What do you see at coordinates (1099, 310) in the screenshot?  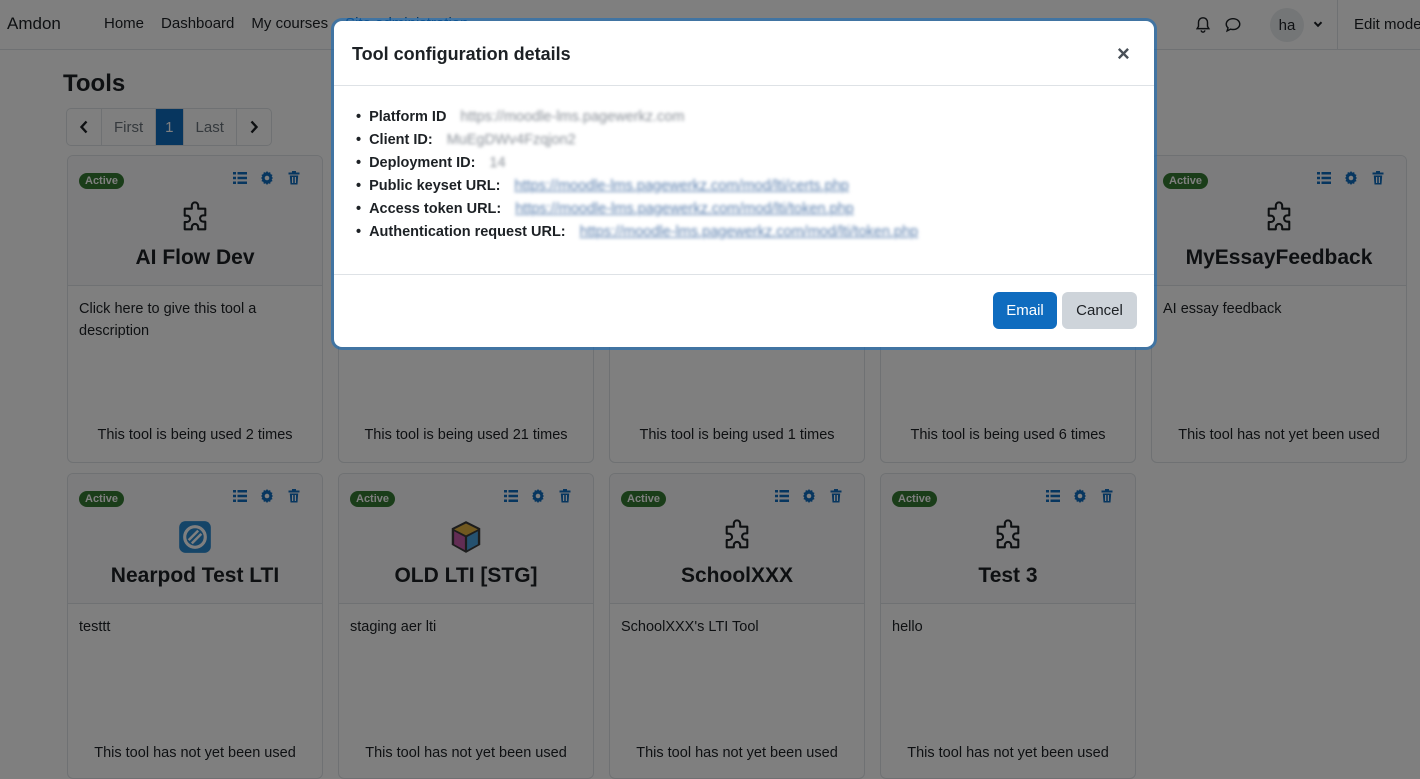 I see `cancel-button: Cancel` at bounding box center [1099, 310].